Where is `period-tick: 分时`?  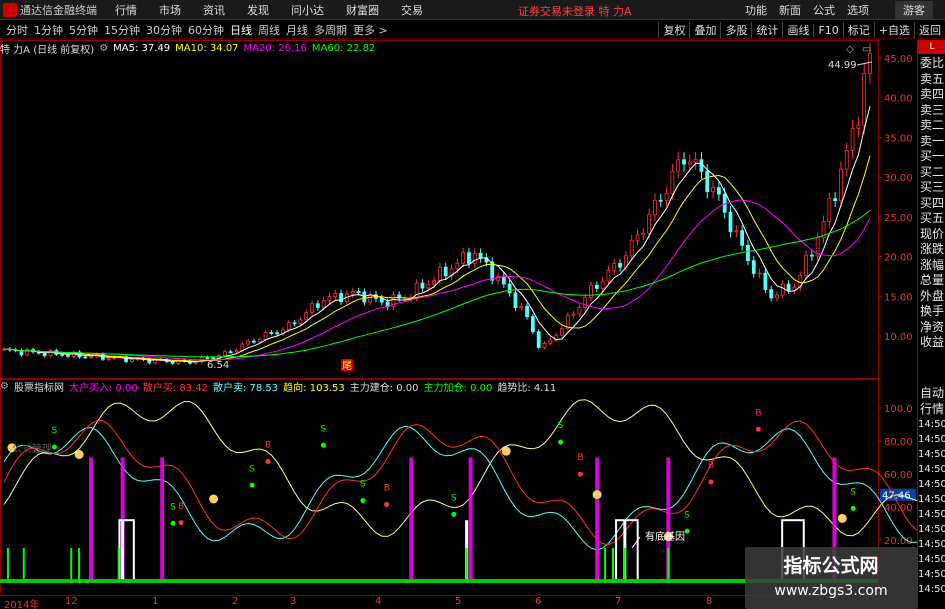 period-tick: 分时 is located at coordinates (17, 30).